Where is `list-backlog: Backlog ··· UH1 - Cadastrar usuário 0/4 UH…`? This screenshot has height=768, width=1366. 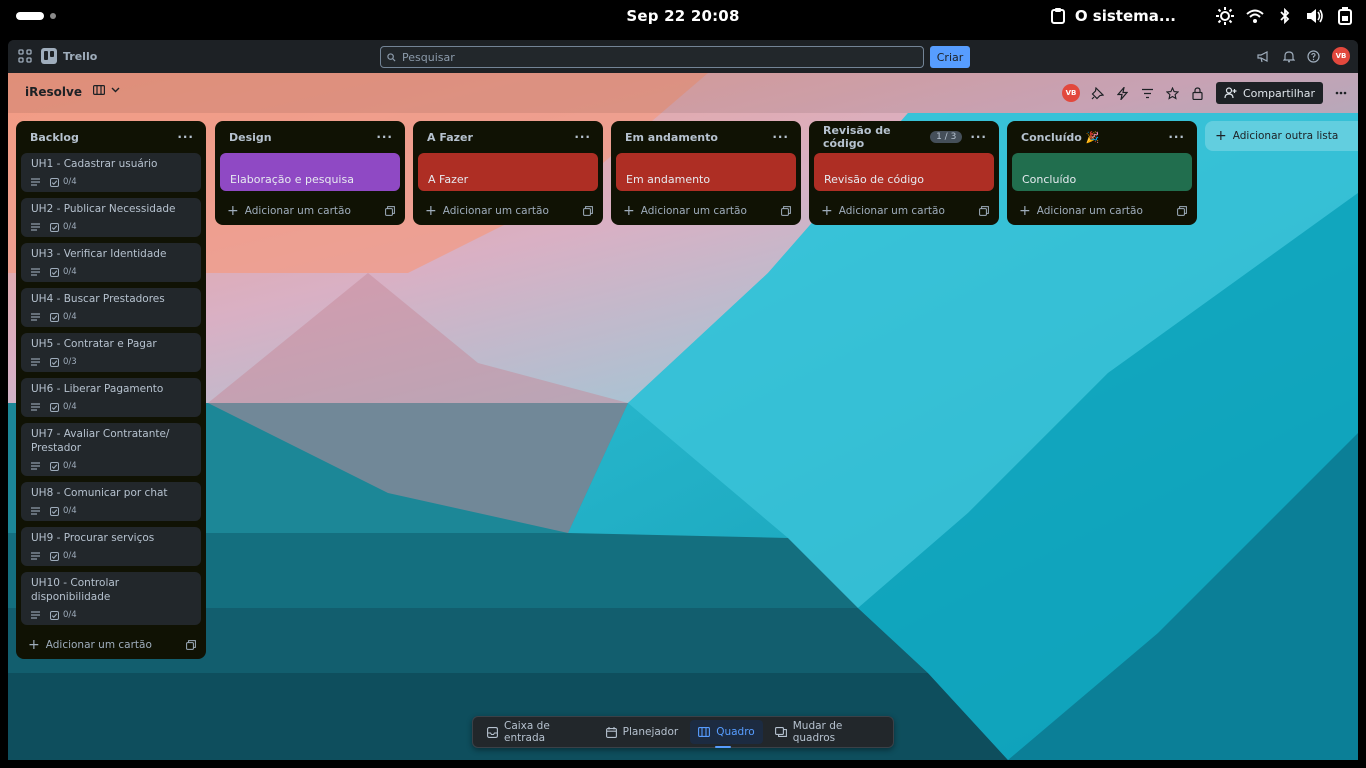
list-backlog: Backlog ··· UH1 - Cadastrar usuário 0/4 UH… is located at coordinates (111, 390).